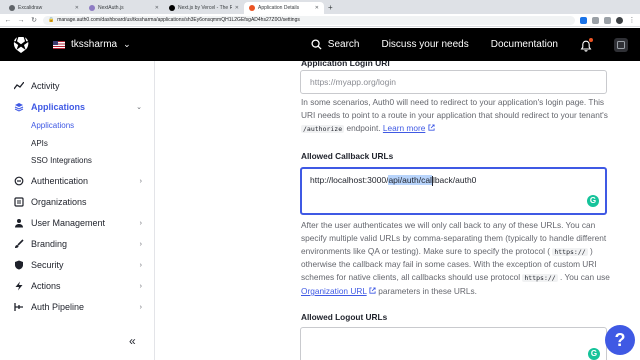  Describe the element at coordinates (46, 286) in the screenshot. I see `sidebar-item-label: Actions` at that location.